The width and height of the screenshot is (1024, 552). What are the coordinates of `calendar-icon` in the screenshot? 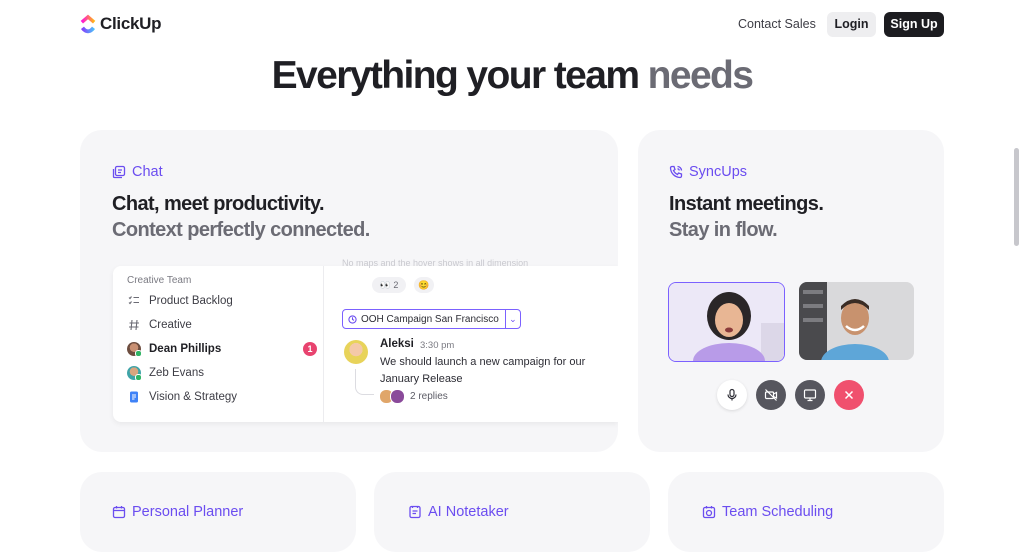 It's located at (119, 512).